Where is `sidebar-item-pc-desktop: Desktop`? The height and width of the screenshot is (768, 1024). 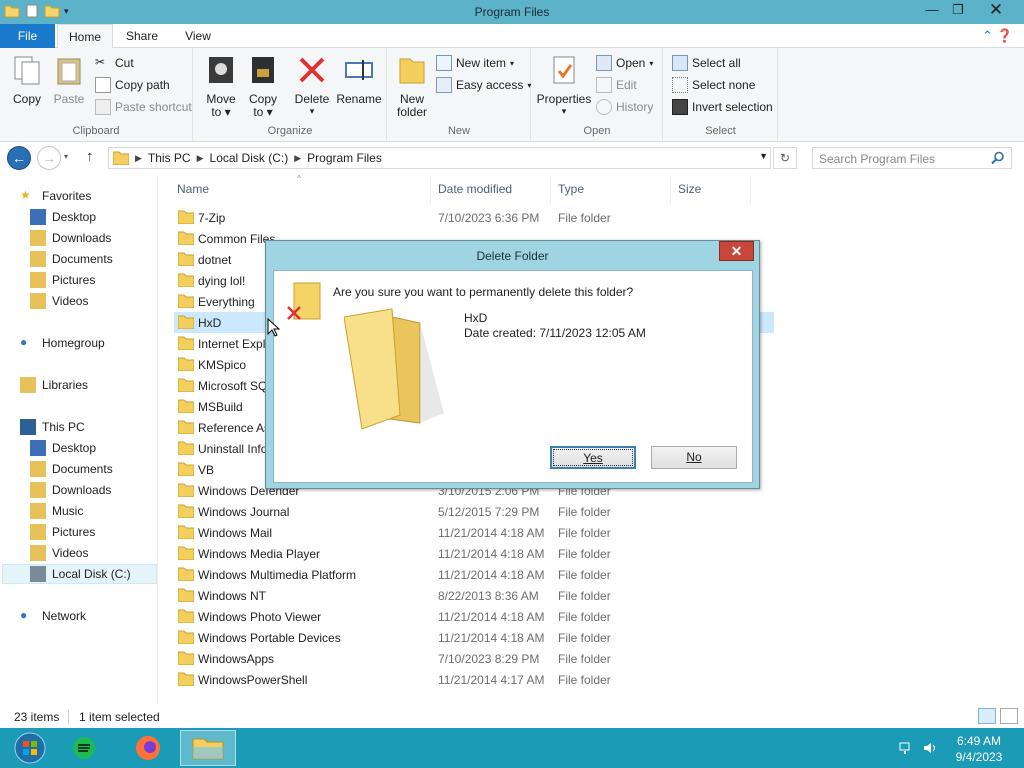
sidebar-item-pc-desktop: Desktop is located at coordinates (63, 448).